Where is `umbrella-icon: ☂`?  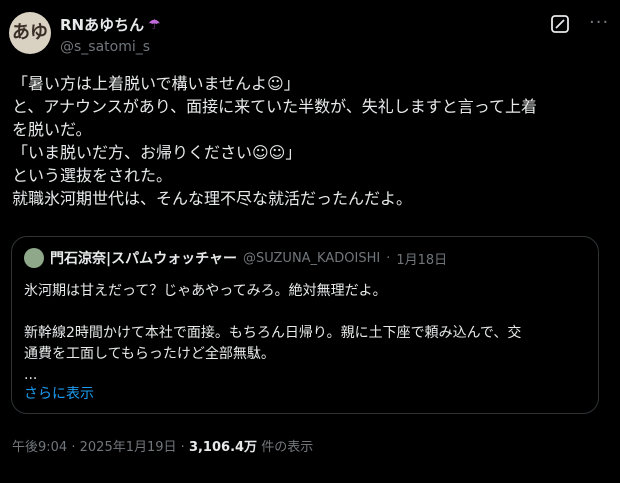 umbrella-icon: ☂ is located at coordinates (154, 24).